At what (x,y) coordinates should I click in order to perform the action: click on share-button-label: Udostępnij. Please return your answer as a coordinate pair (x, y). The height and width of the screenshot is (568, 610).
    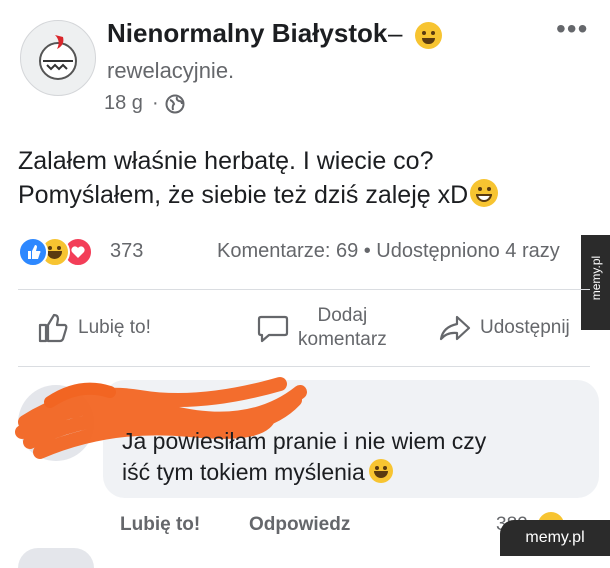
    Looking at the image, I should click on (525, 327).